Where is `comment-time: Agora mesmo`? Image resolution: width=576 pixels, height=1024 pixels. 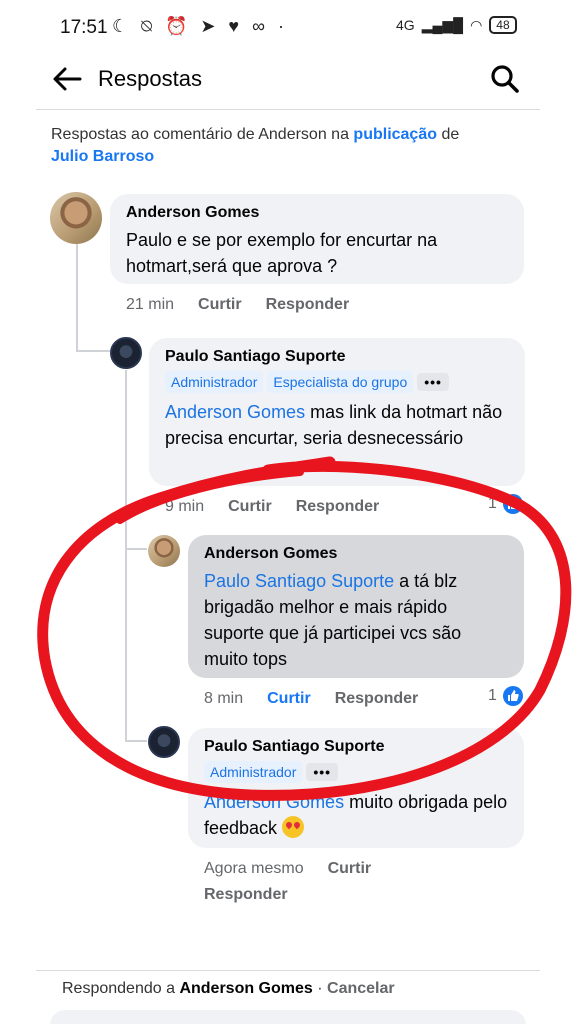
comment-time: Agora mesmo is located at coordinates (254, 868).